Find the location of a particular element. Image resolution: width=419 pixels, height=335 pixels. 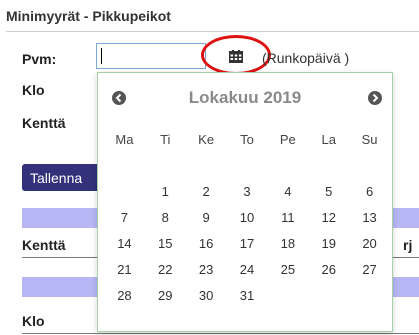

calendar-button is located at coordinates (236, 56).